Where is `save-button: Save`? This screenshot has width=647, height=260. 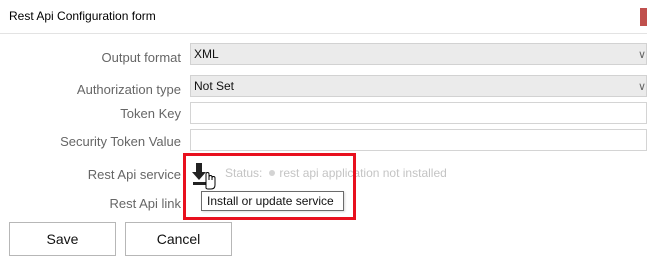 save-button: Save is located at coordinates (62, 239).